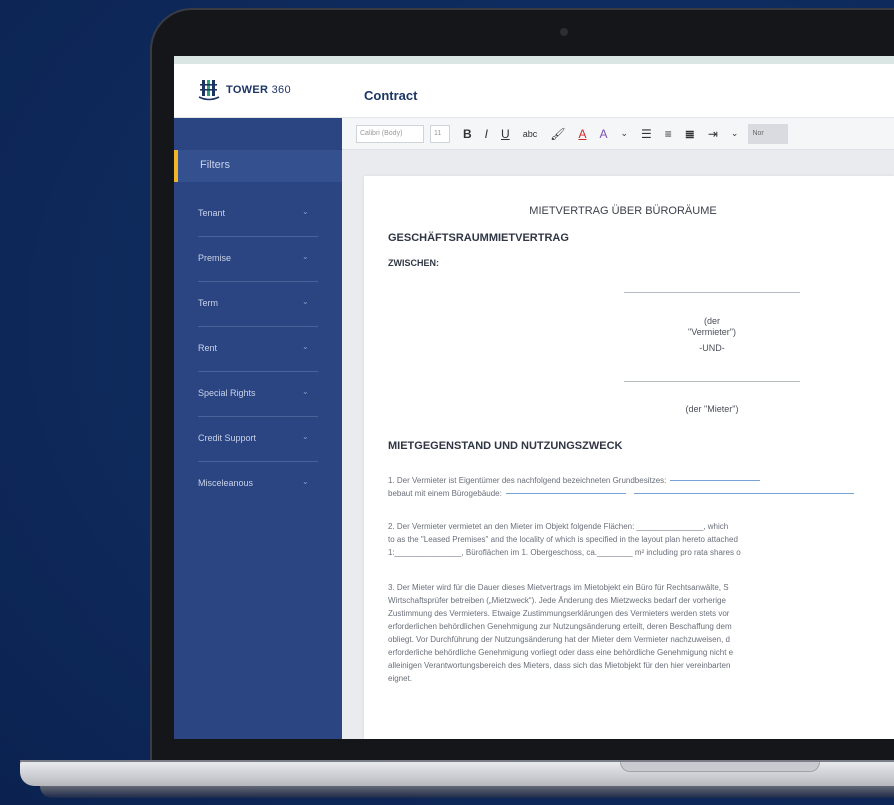 This screenshot has width=894, height=805. What do you see at coordinates (712, 348) in the screenshot?
I see `und-label: -UND-` at bounding box center [712, 348].